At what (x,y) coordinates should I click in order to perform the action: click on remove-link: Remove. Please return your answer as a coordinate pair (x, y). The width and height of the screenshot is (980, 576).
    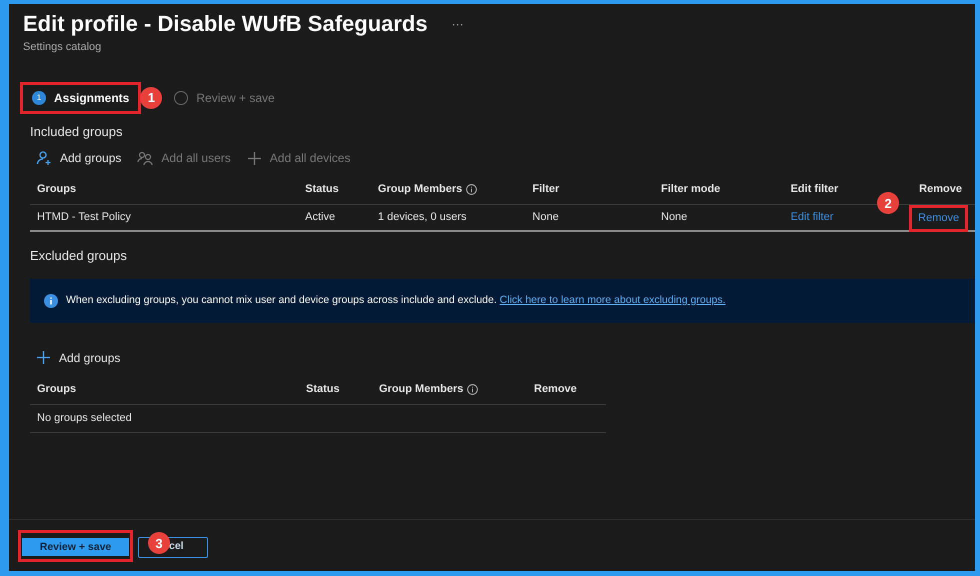
    Looking at the image, I should click on (938, 218).